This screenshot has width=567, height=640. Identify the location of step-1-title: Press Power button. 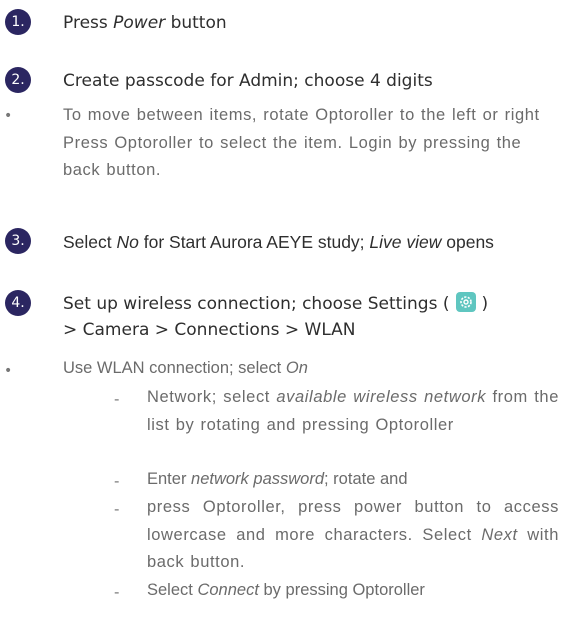
(145, 23).